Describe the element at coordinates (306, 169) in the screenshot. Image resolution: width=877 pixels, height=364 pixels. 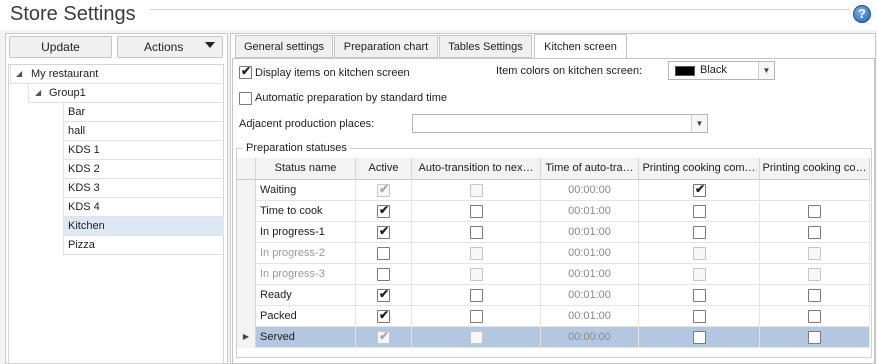
I see `status-name-header: Status name` at that location.